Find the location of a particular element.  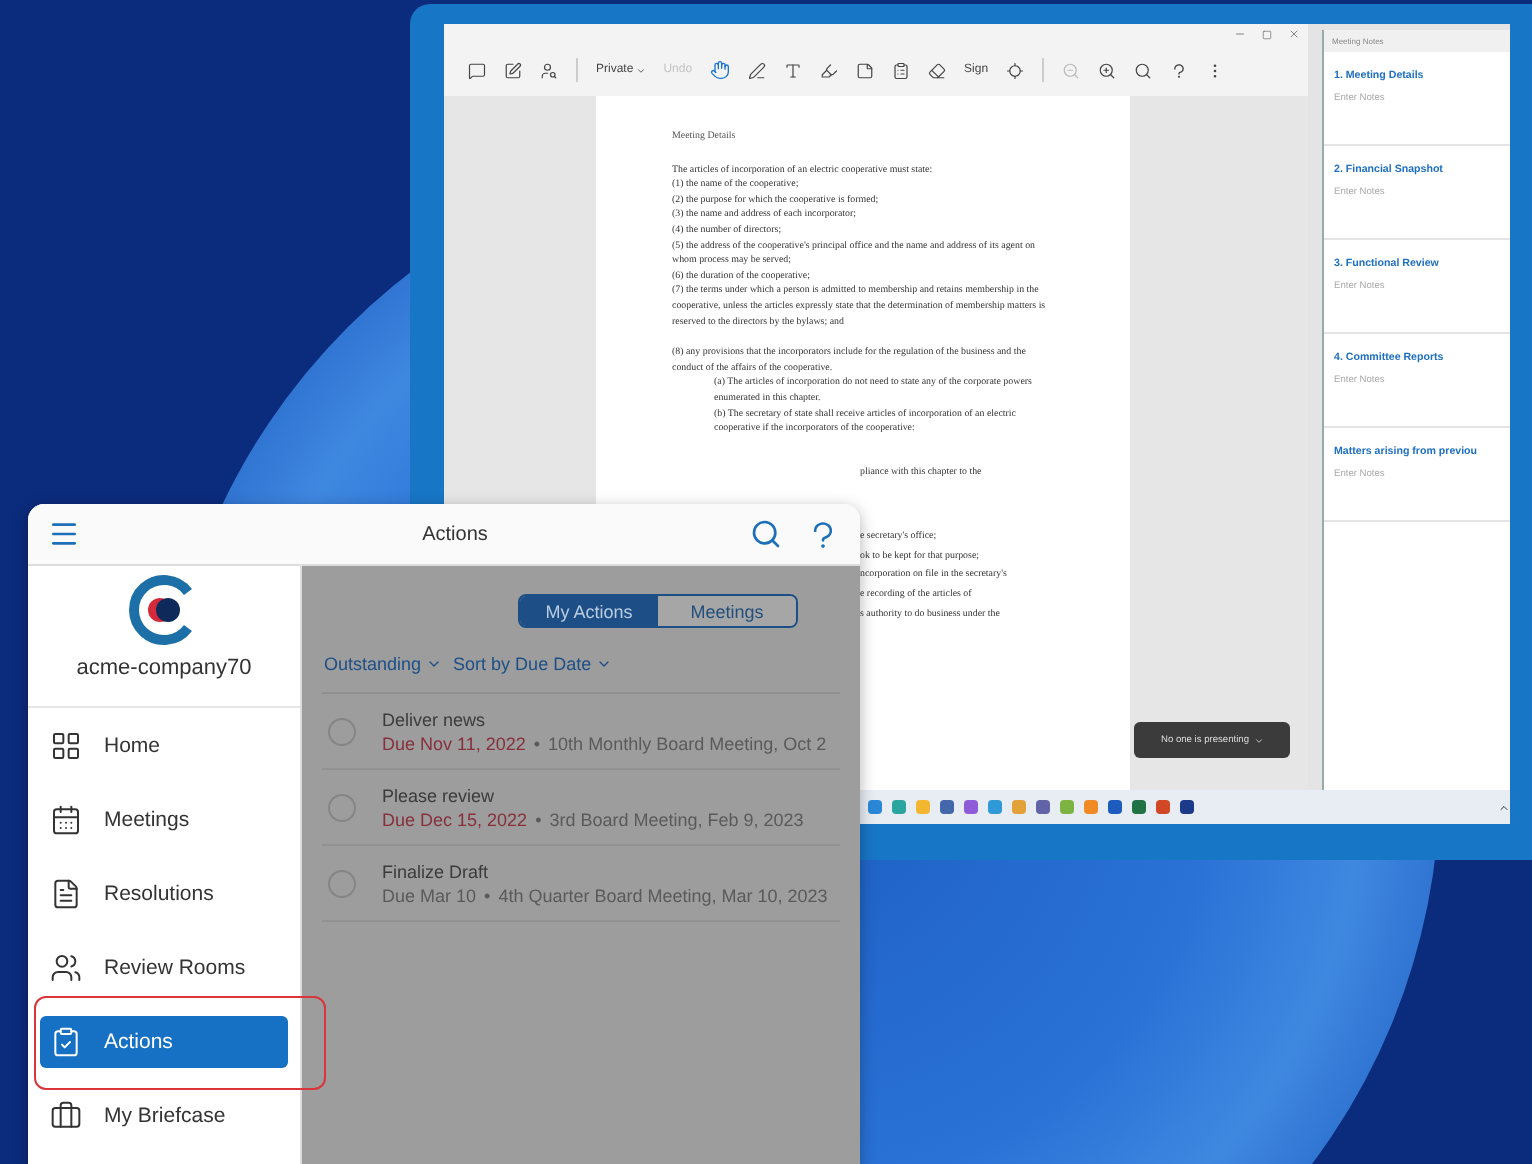

user-search-icon is located at coordinates (549, 70).